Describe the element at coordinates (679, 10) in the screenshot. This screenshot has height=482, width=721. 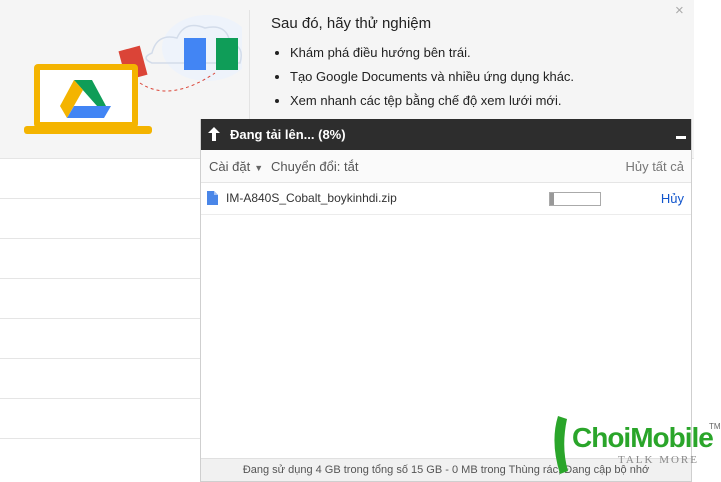
I see `close-icon: ×` at that location.